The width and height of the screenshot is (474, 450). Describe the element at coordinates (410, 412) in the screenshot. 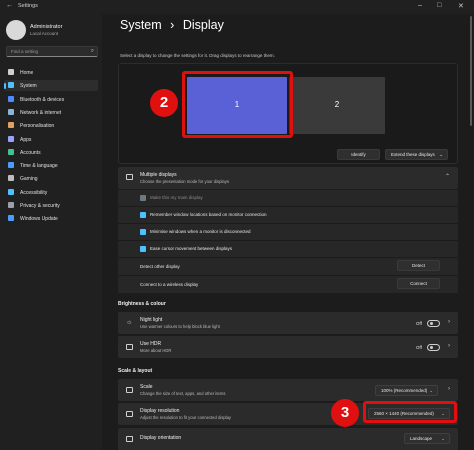

I see `highlight-box-resolution` at that location.